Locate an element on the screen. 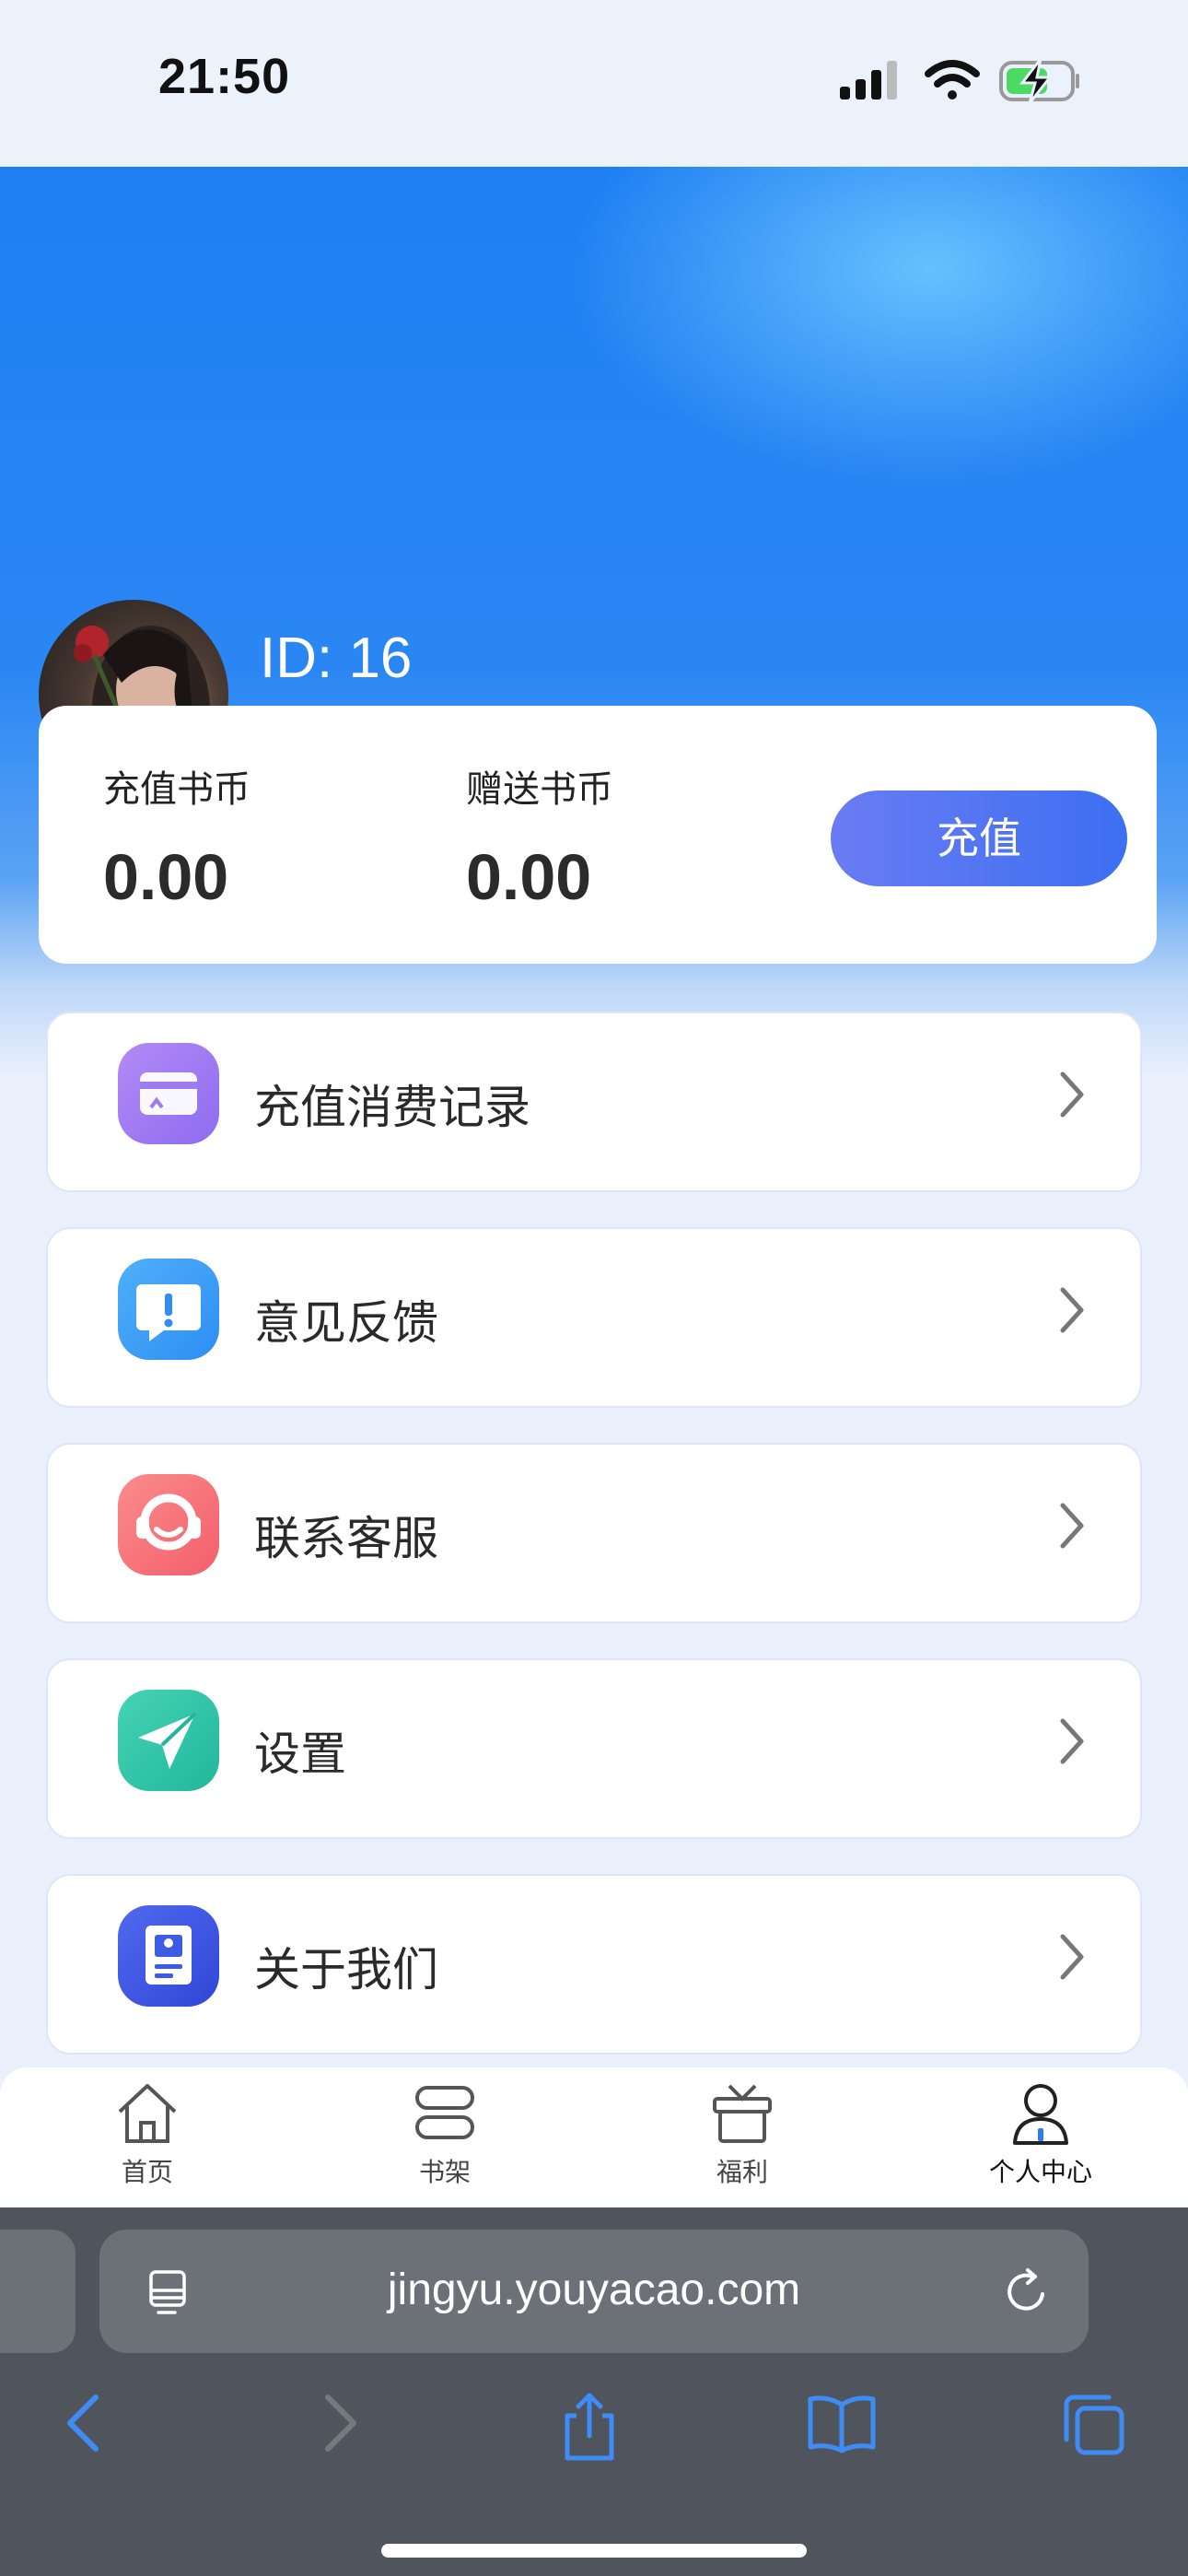  tab-label: 书架 is located at coordinates (444, 2172).